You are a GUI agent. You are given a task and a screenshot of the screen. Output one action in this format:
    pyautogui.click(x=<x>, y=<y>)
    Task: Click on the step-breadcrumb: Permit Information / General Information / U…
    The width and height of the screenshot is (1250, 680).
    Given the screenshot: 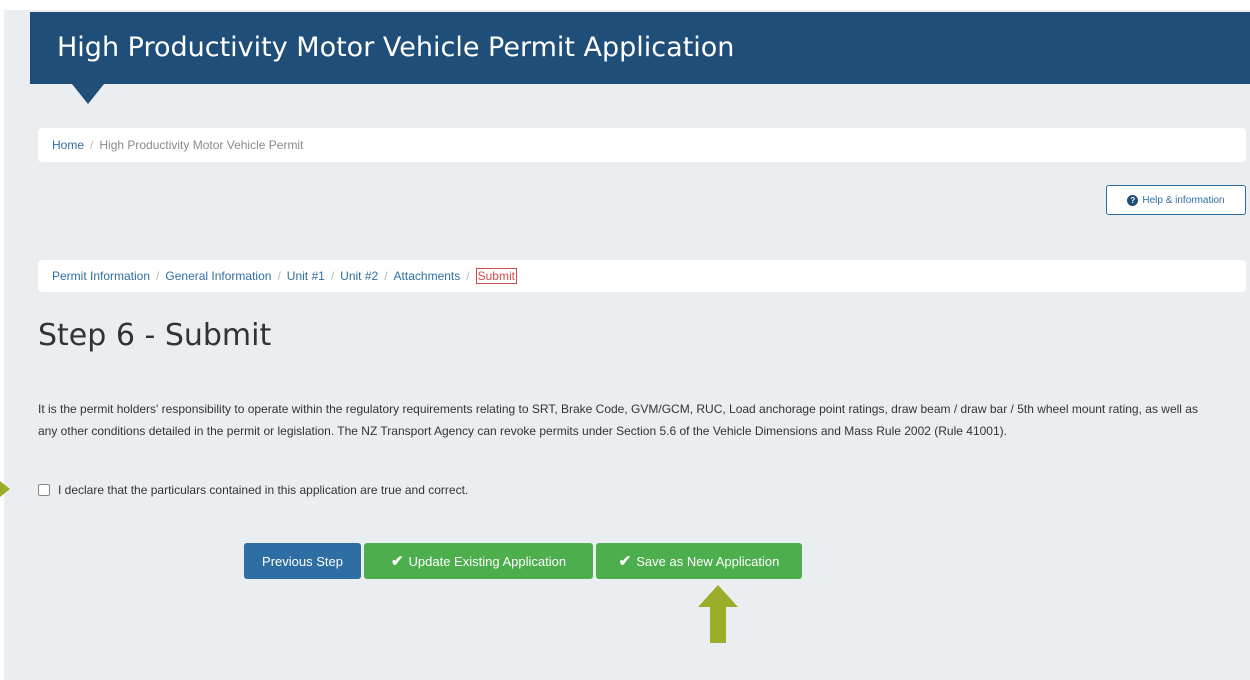 What is the action you would take?
    pyautogui.click(x=642, y=276)
    